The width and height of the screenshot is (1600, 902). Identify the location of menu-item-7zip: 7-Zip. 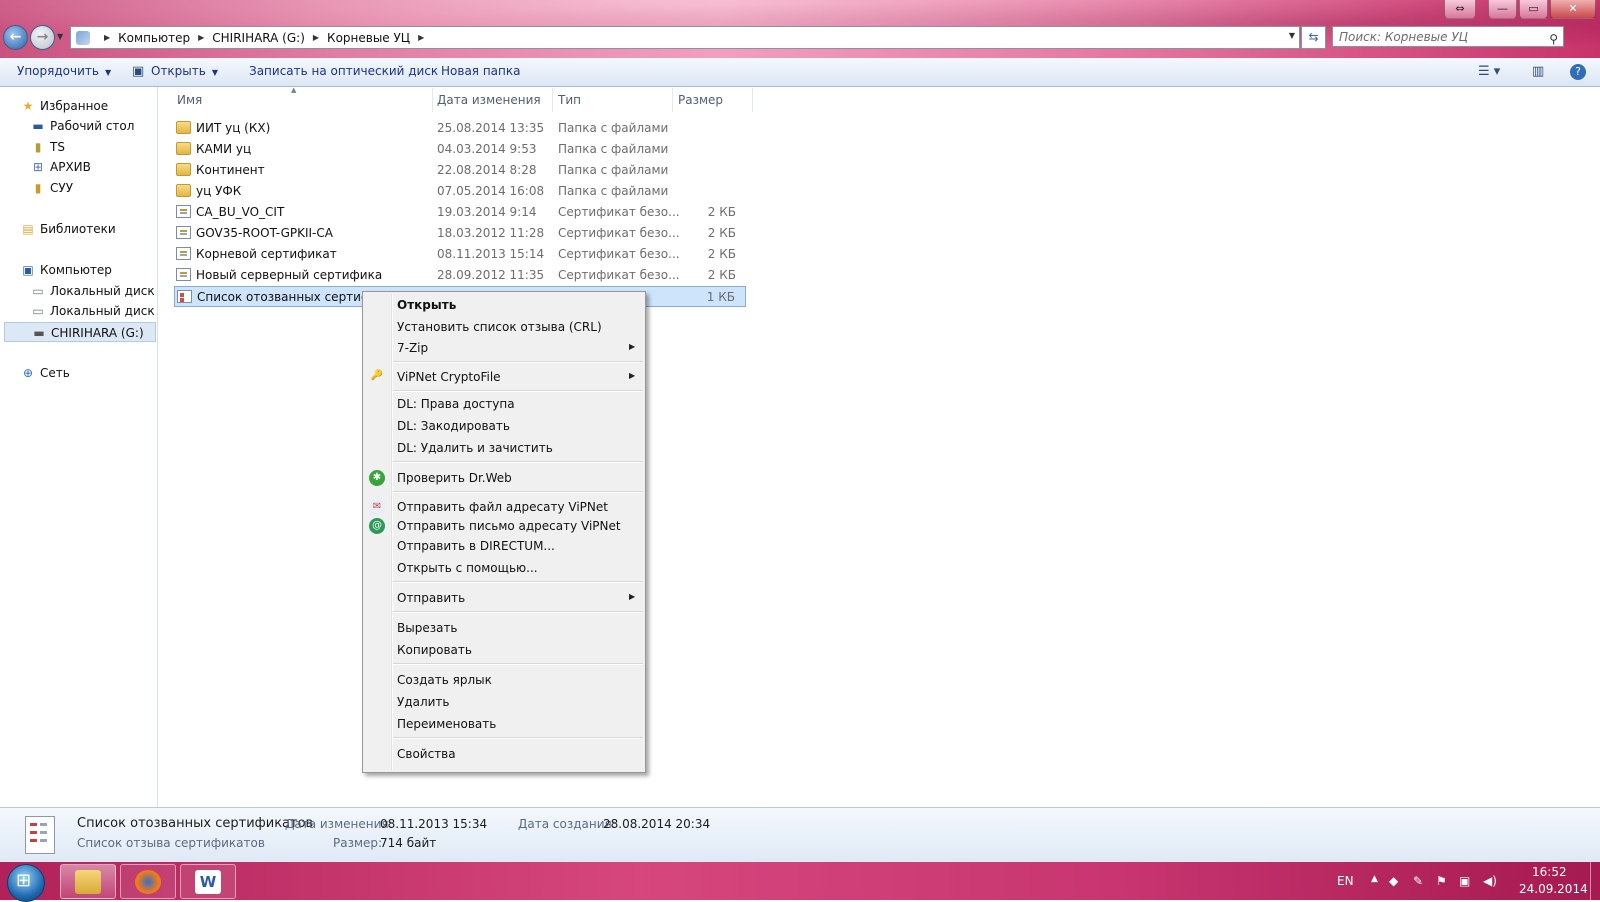
(412, 348).